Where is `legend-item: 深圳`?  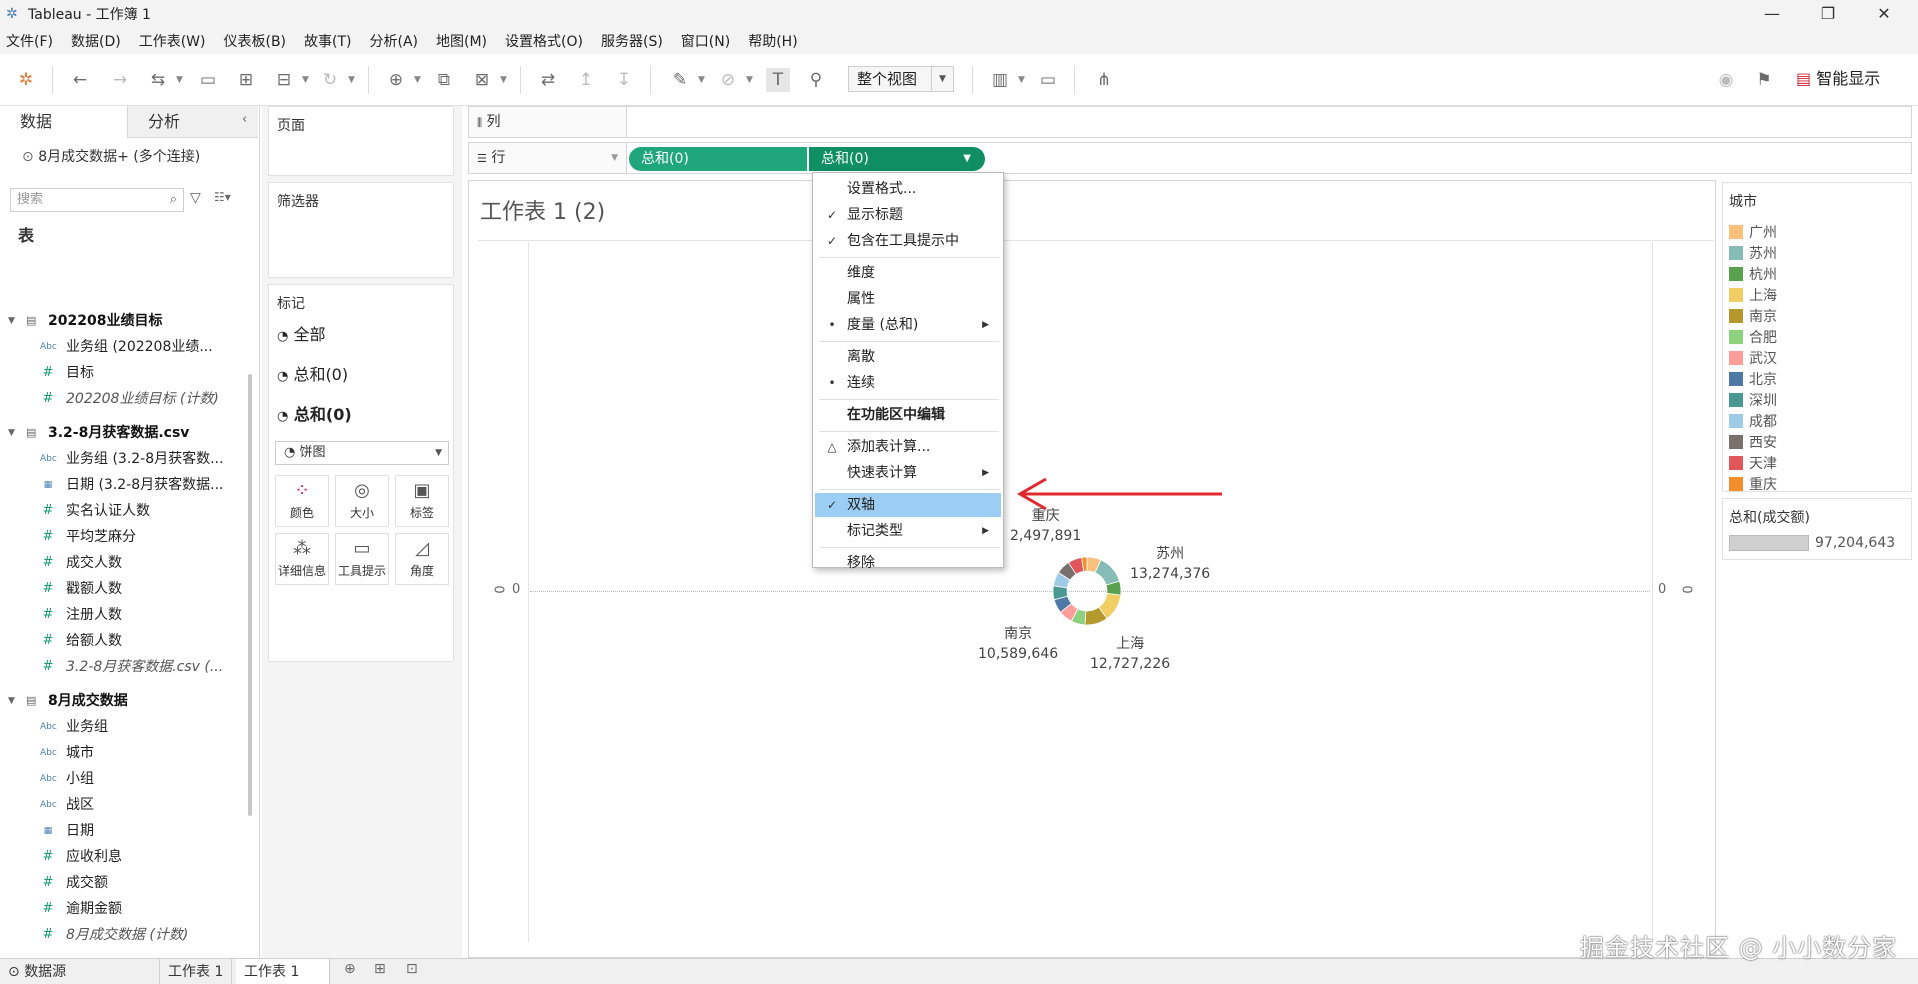
legend-item: 深圳 is located at coordinates (1753, 401).